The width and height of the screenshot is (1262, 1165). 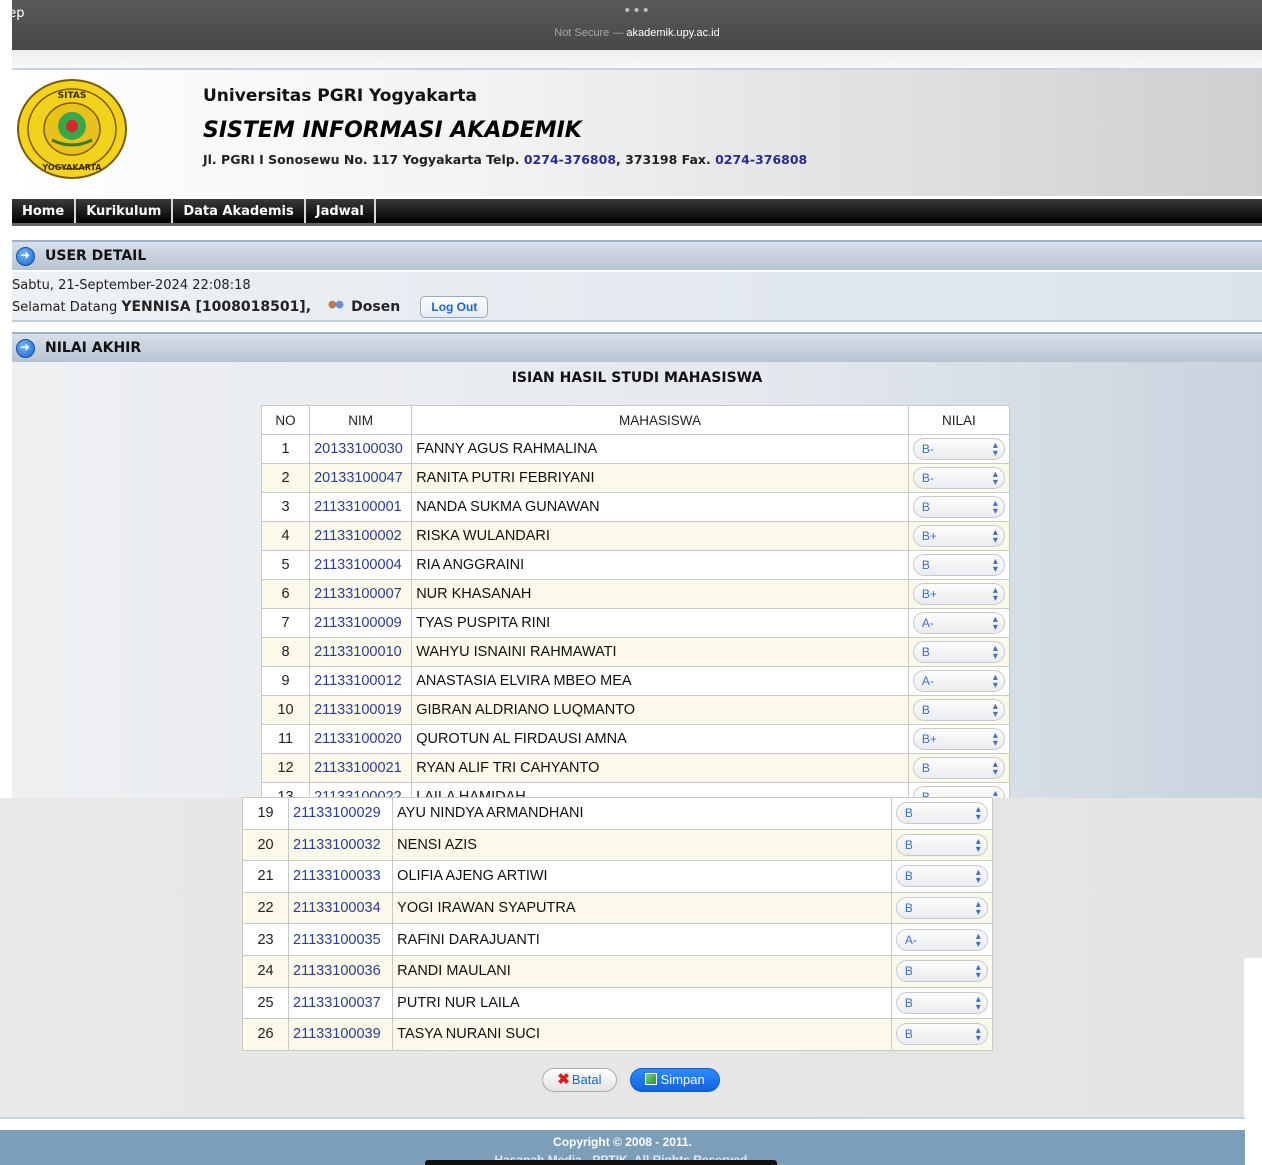 What do you see at coordinates (586, 1079) in the screenshot?
I see `batal-label: Batal` at bounding box center [586, 1079].